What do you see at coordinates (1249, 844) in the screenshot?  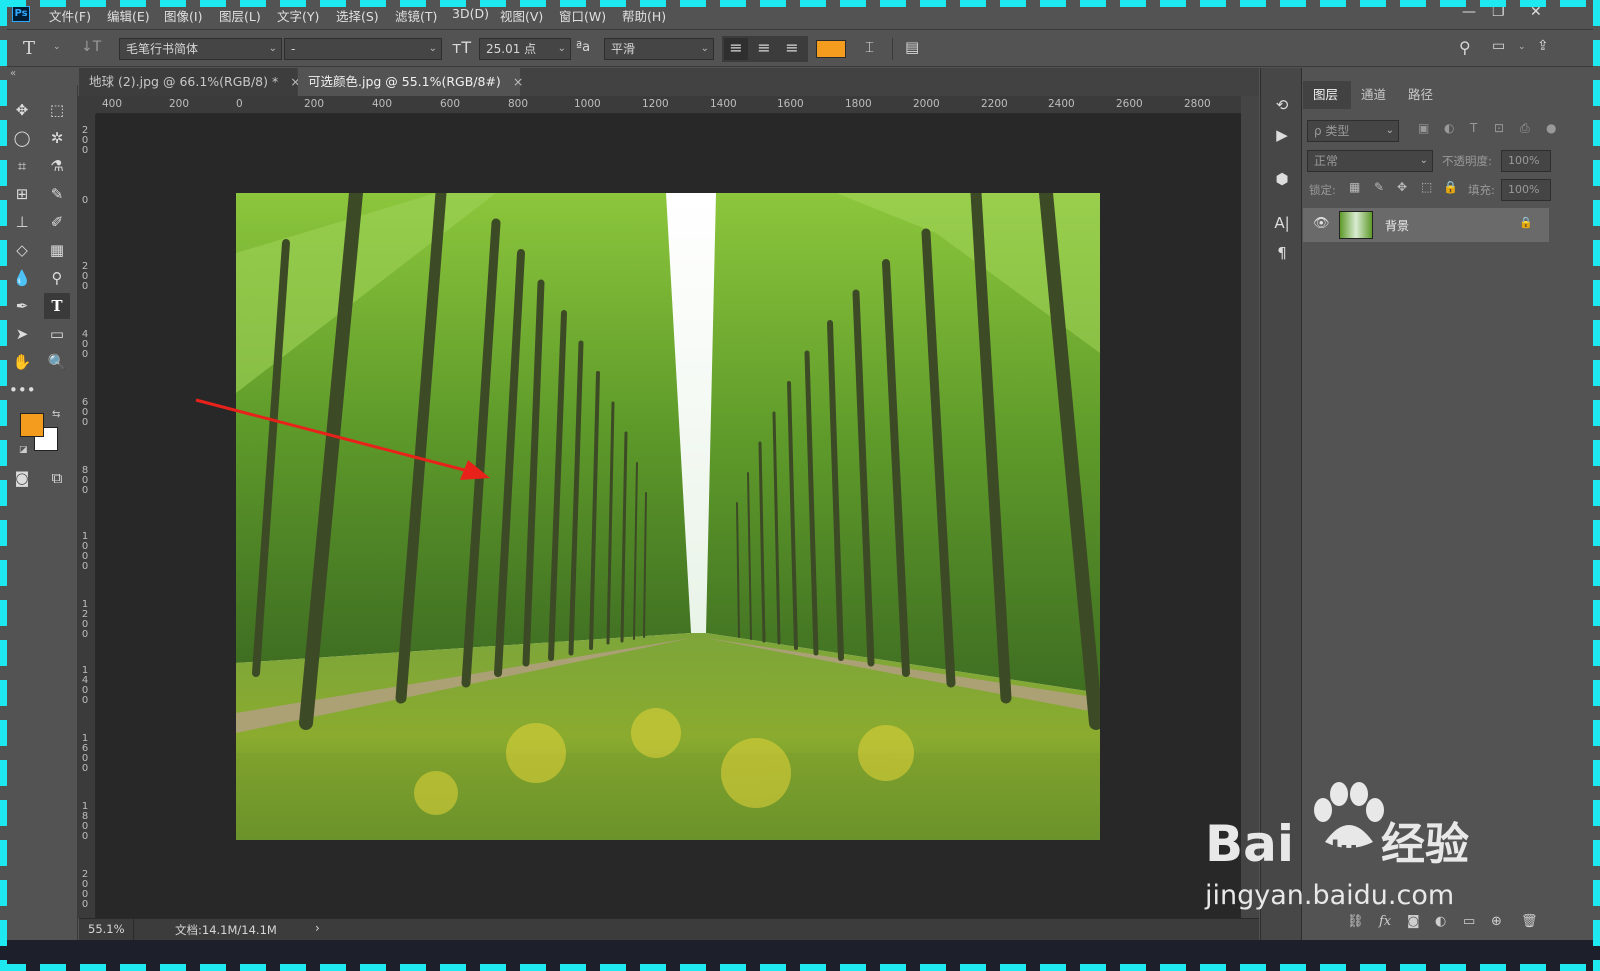 I see `watermark-brand: Bai` at bounding box center [1249, 844].